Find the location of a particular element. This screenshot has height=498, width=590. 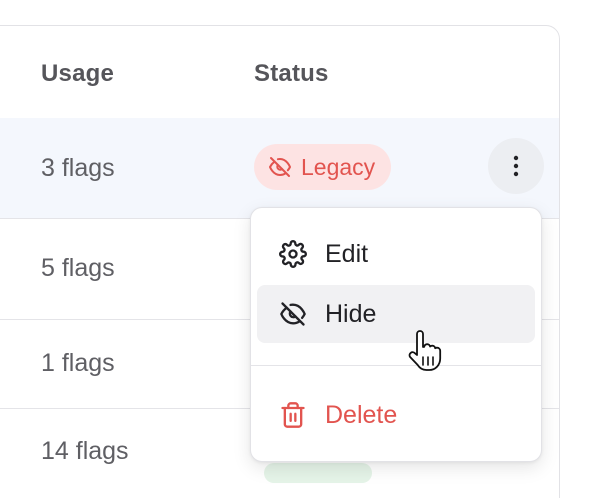

status-badge-label: Legacy is located at coordinates (338, 166).